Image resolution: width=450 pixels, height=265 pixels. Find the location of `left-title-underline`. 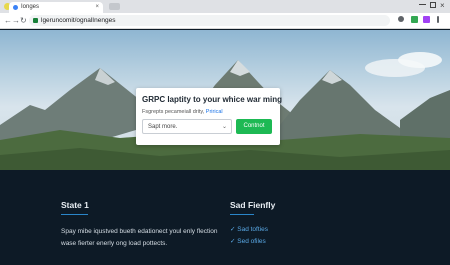

left-title-underline is located at coordinates (74, 214).